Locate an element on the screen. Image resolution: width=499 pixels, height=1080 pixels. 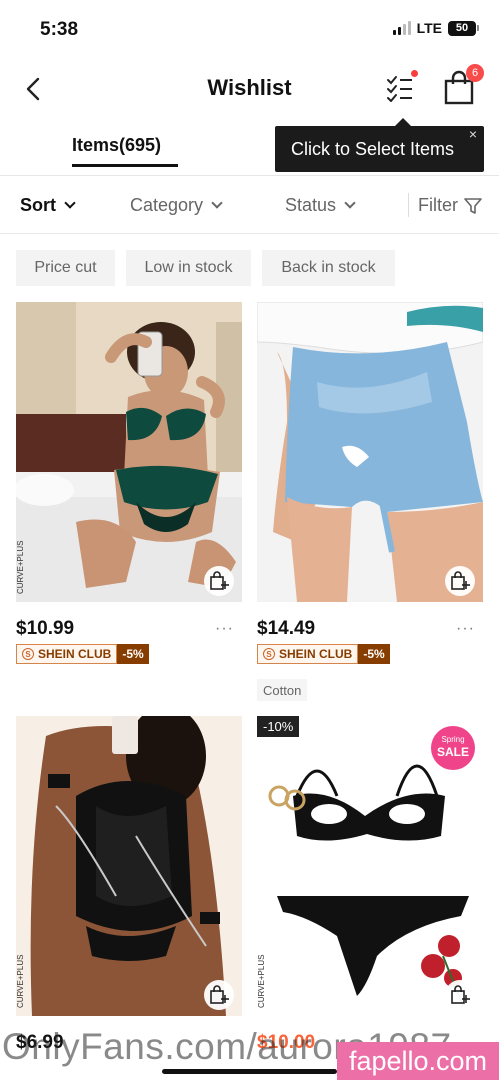
battery-level: 50 is located at coordinates (462, 28).